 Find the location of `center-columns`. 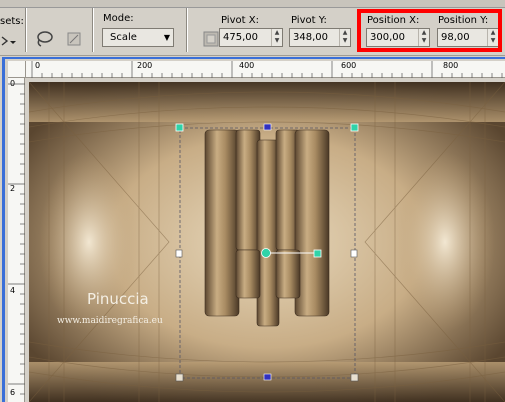

center-columns is located at coordinates (267, 228).